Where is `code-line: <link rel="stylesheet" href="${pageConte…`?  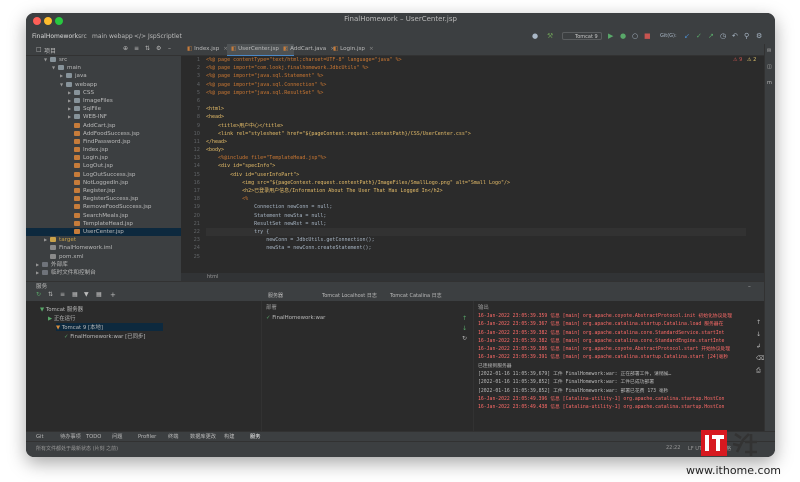 code-line: <link rel="stylesheet" href="${pageConte… is located at coordinates (476, 134).